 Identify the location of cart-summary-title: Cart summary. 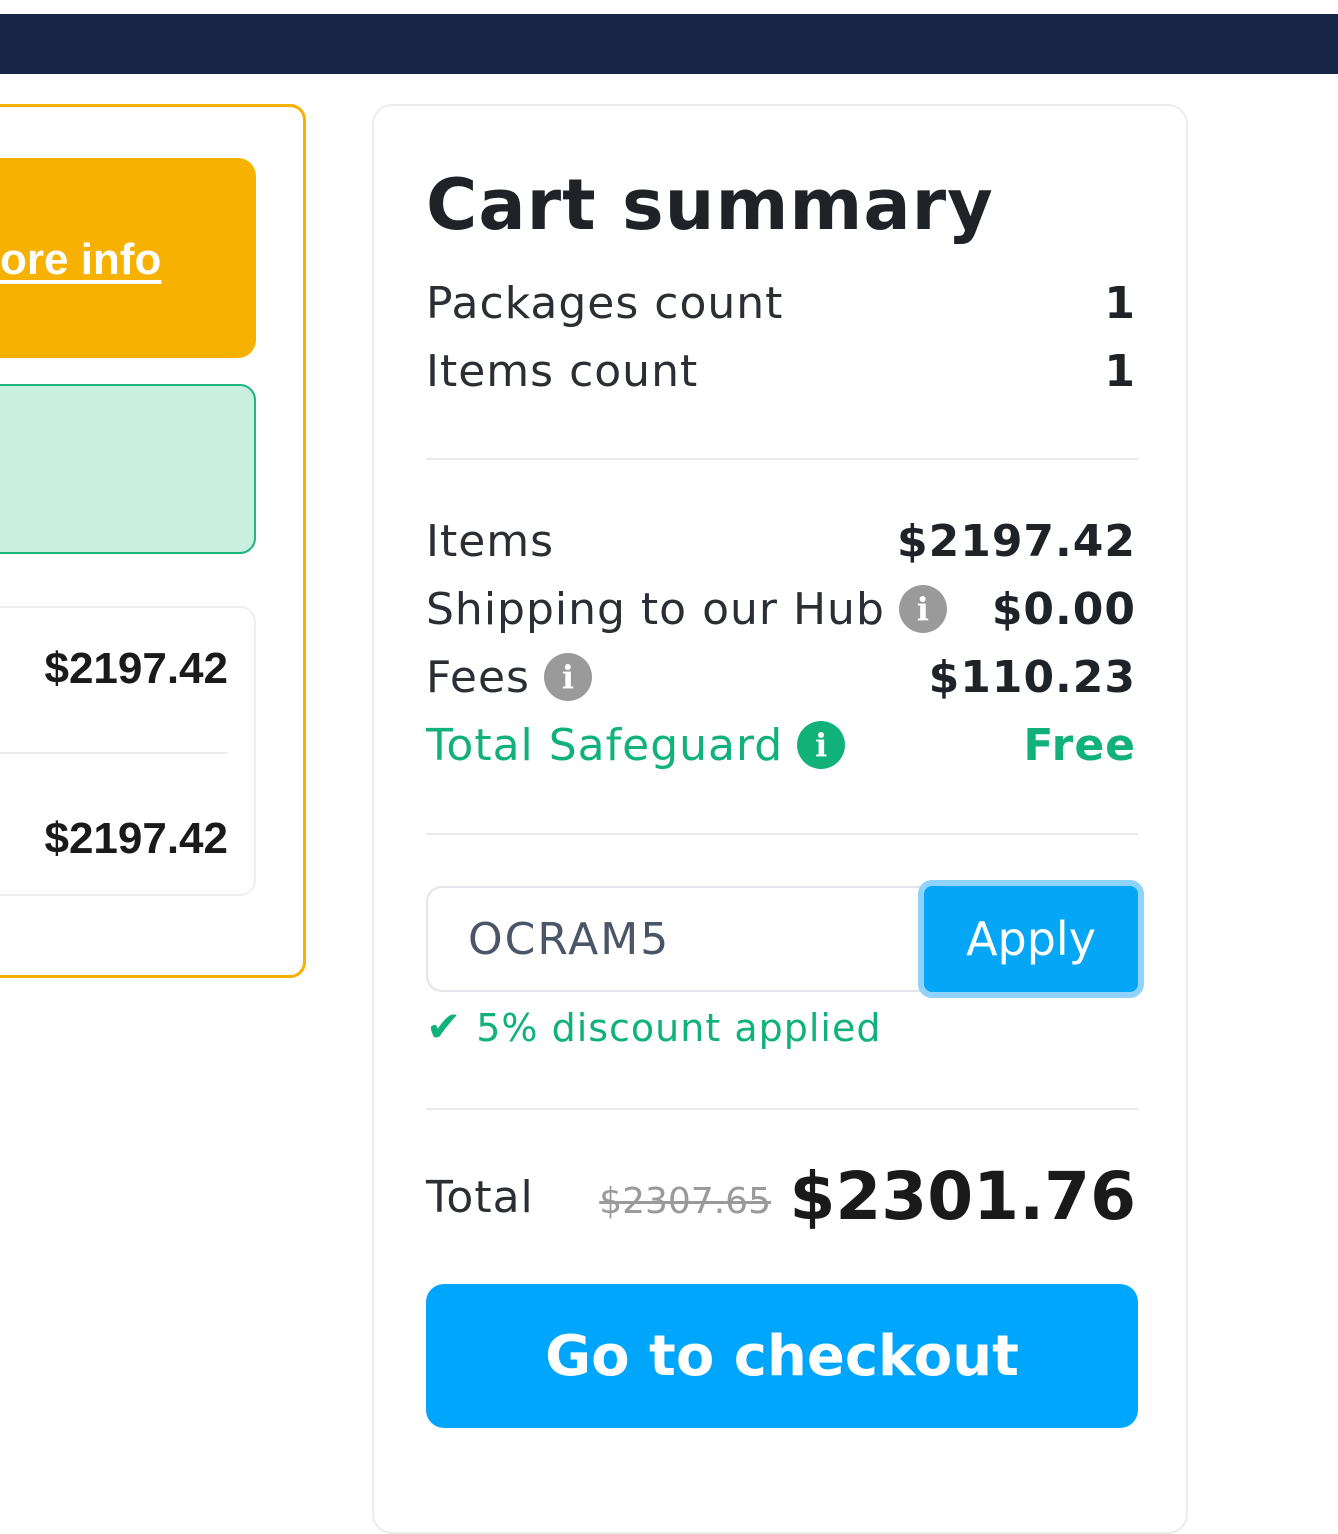
(710, 205).